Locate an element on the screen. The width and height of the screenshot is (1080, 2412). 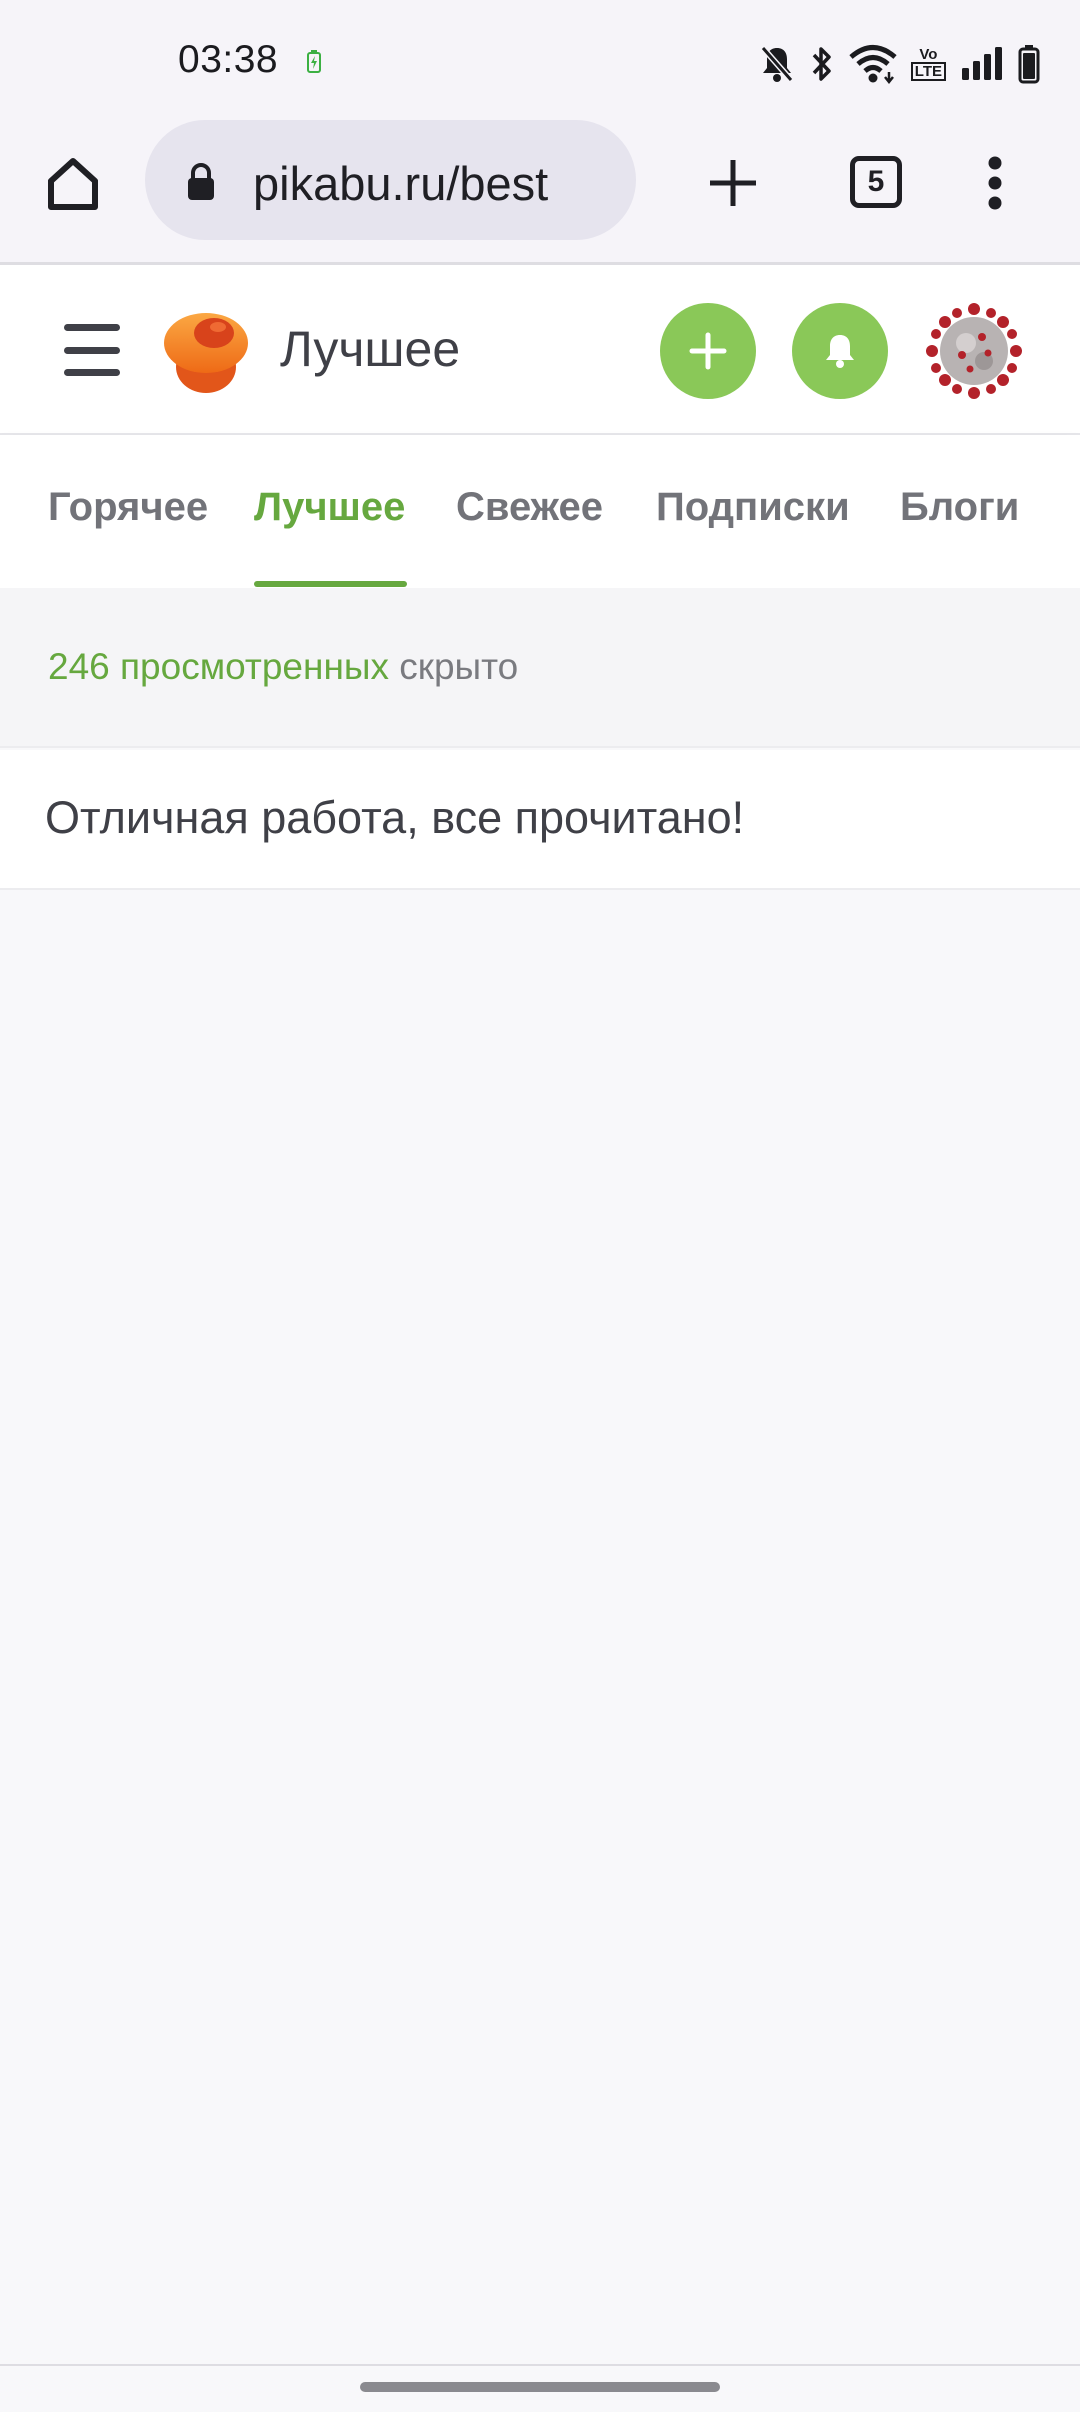
status-icons: Vo LTE is located at coordinates (899, 64).